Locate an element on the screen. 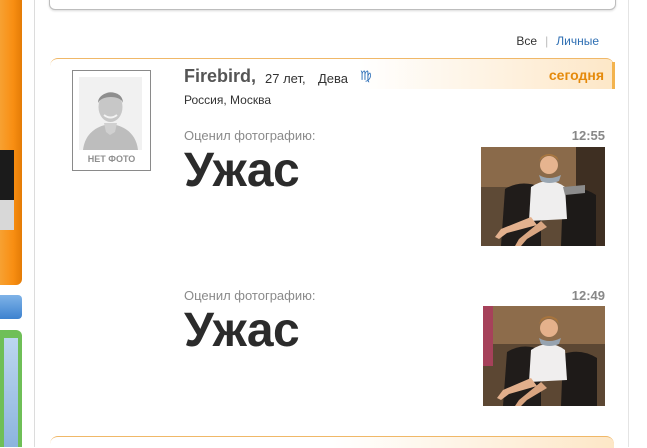 Image resolution: width=647 pixels, height=448 pixels. feed-filter: Все | Личные is located at coordinates (557, 41).